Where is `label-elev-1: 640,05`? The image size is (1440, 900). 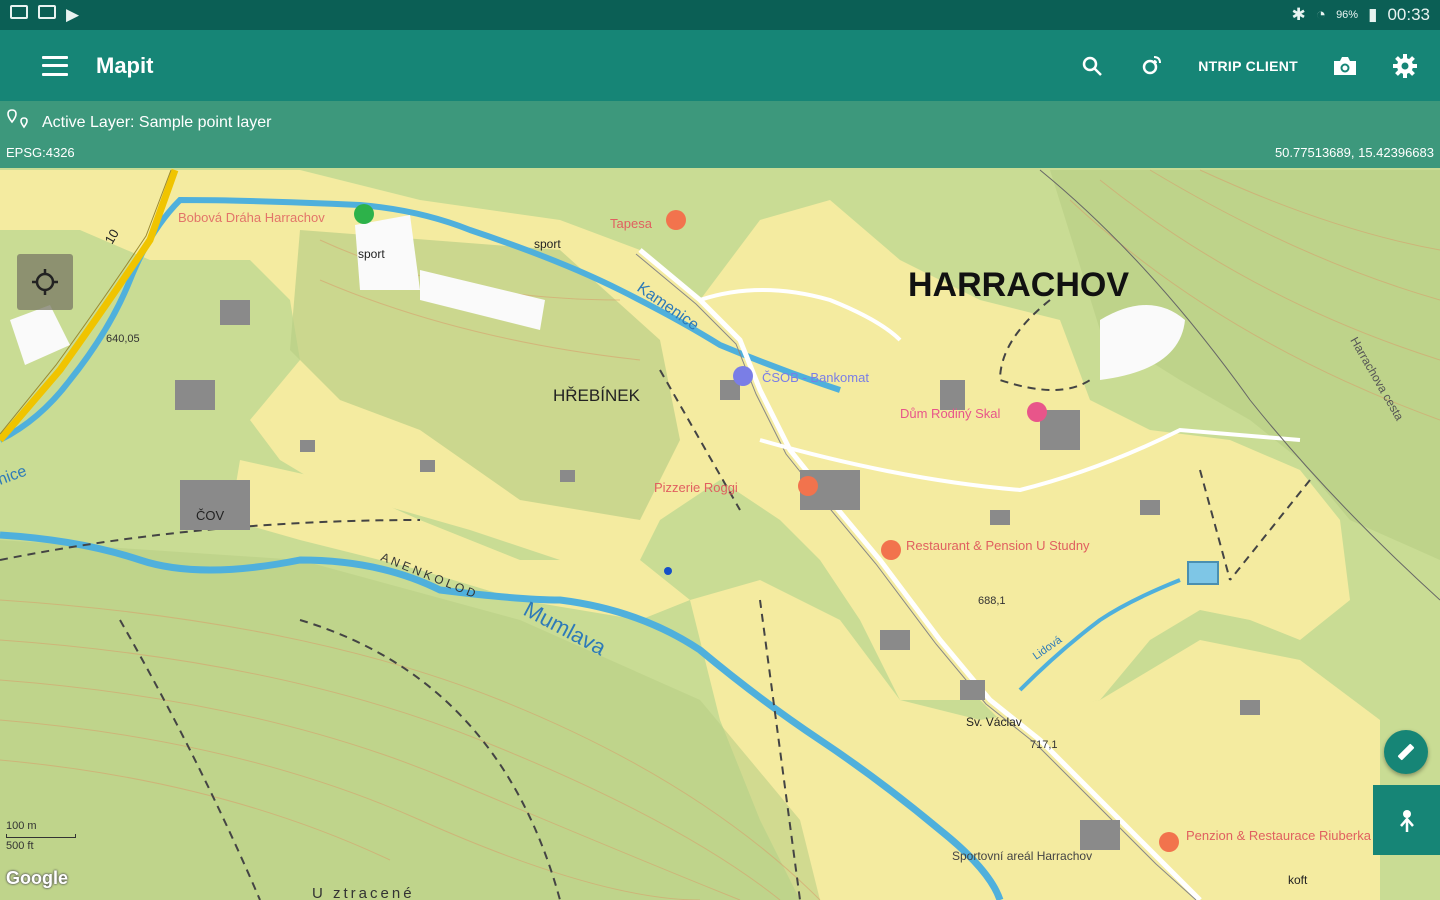 label-elev-1: 640,05 is located at coordinates (123, 339).